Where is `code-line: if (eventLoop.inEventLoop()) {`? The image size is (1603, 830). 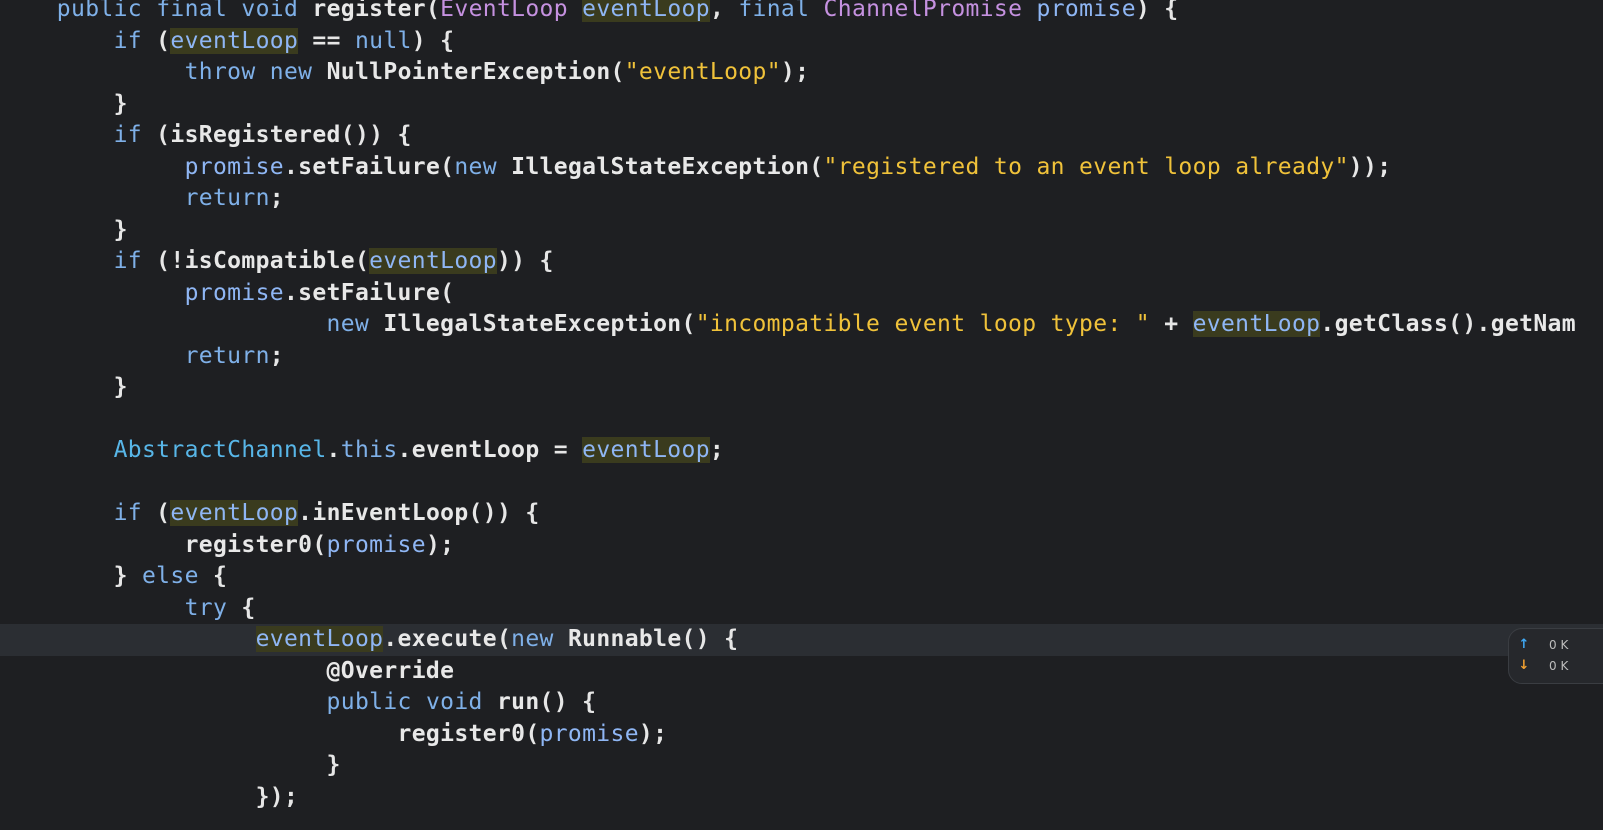 code-line: if (eventLoop.inEventLoop()) { is located at coordinates (801, 514).